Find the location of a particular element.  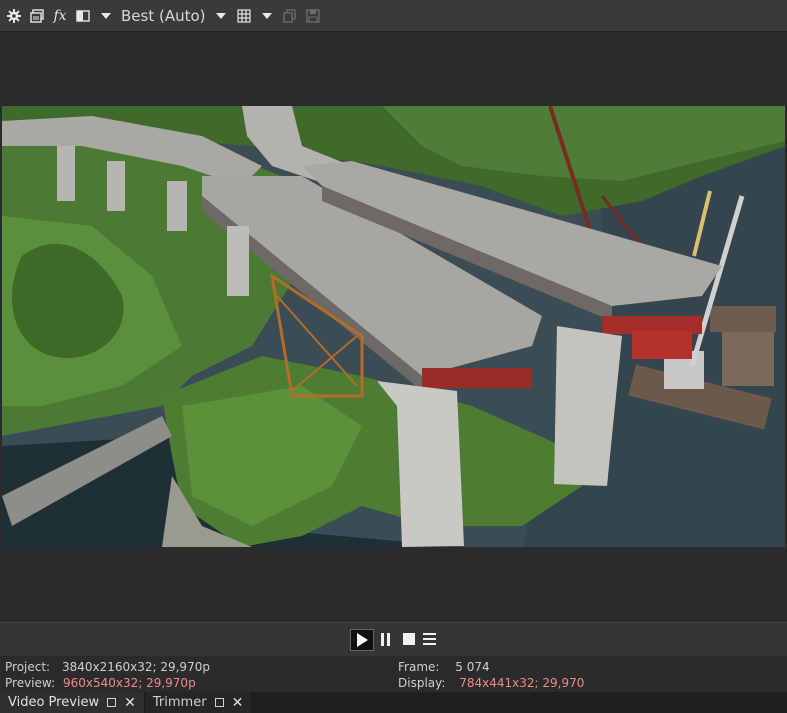

pause-icon is located at coordinates (386, 639).